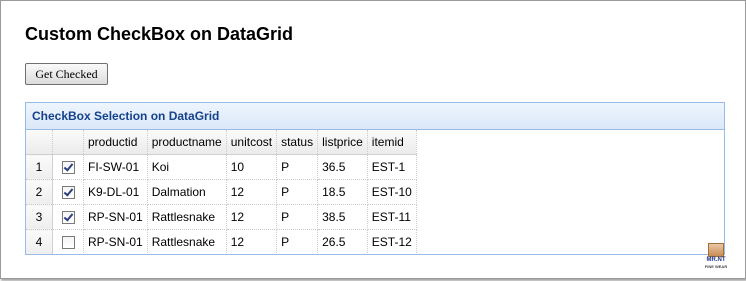 The image size is (746, 281). I want to click on rownum-header, so click(39, 142).